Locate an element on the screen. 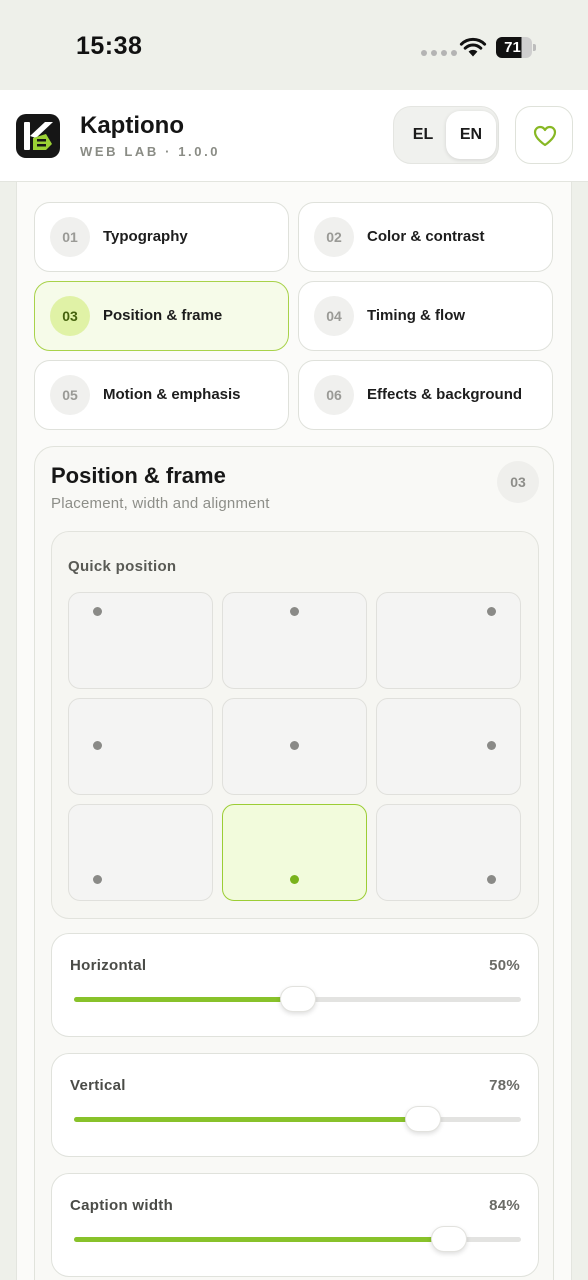  tab-position-frame: 03 Position & frame is located at coordinates (161, 316).